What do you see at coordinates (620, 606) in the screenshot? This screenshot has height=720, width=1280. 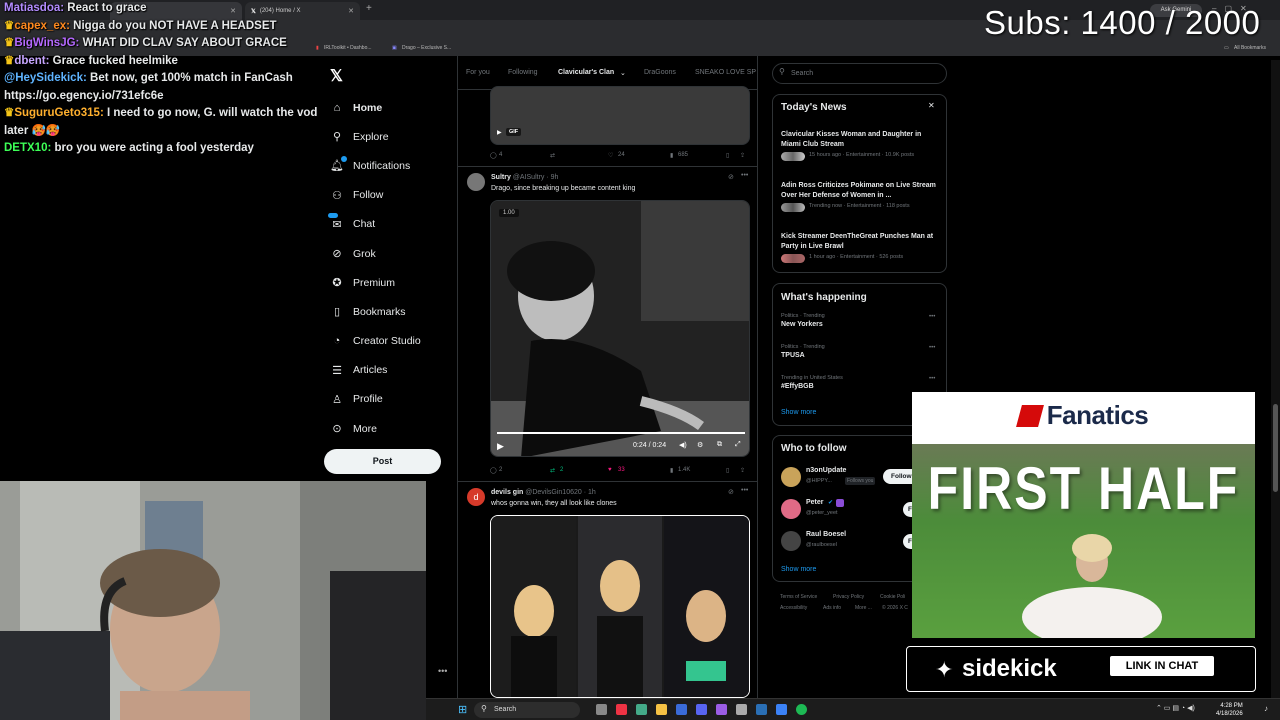 I see `post-media-images` at bounding box center [620, 606].